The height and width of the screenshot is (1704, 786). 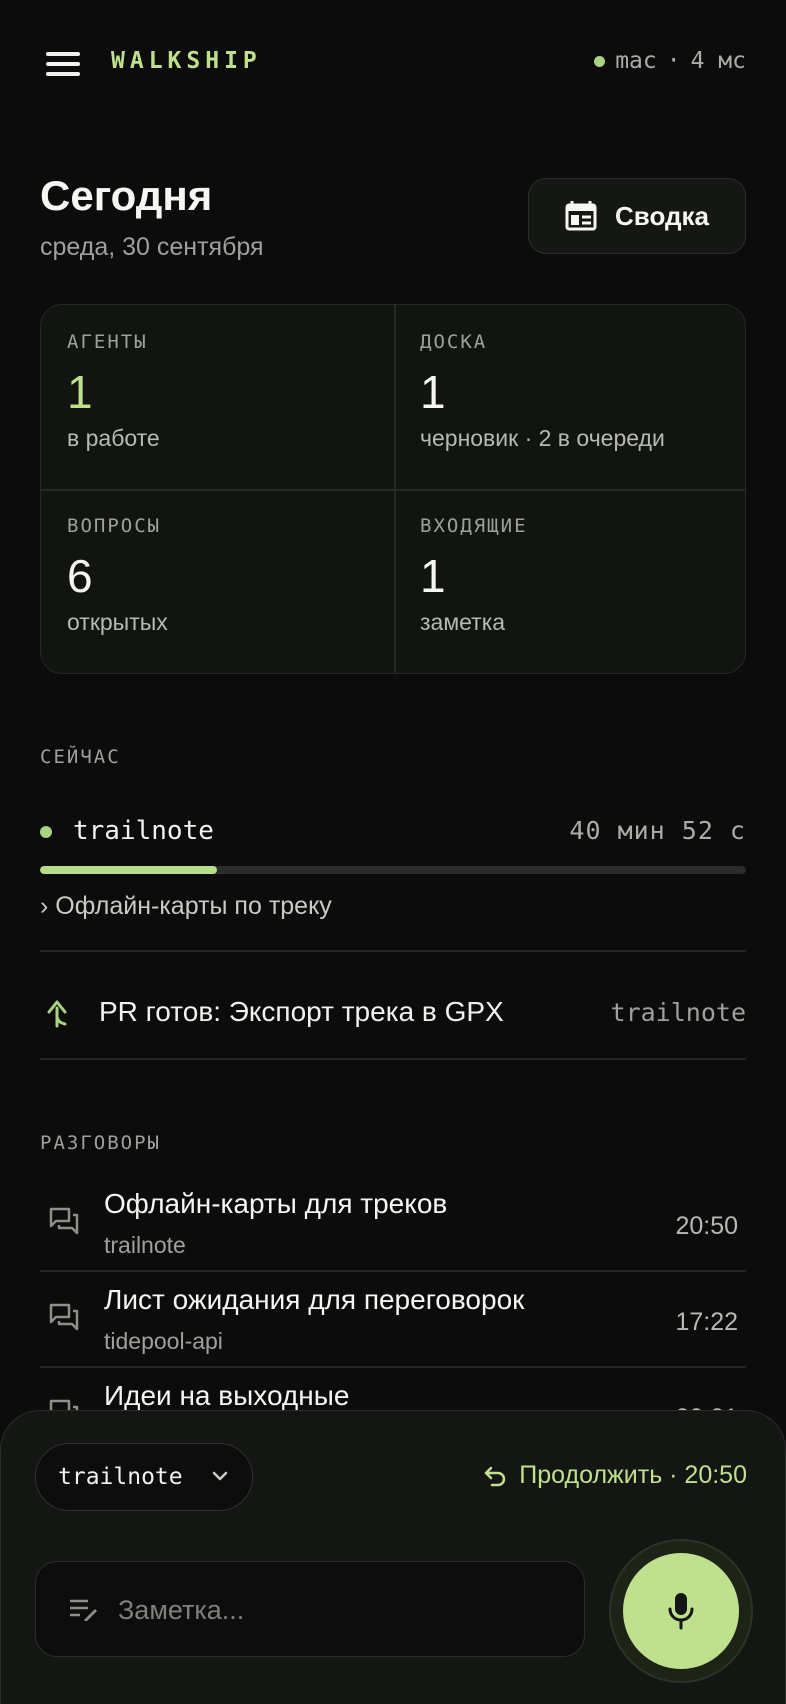 What do you see at coordinates (454, 342) in the screenshot?
I see `stat-caption: ДОСКА` at bounding box center [454, 342].